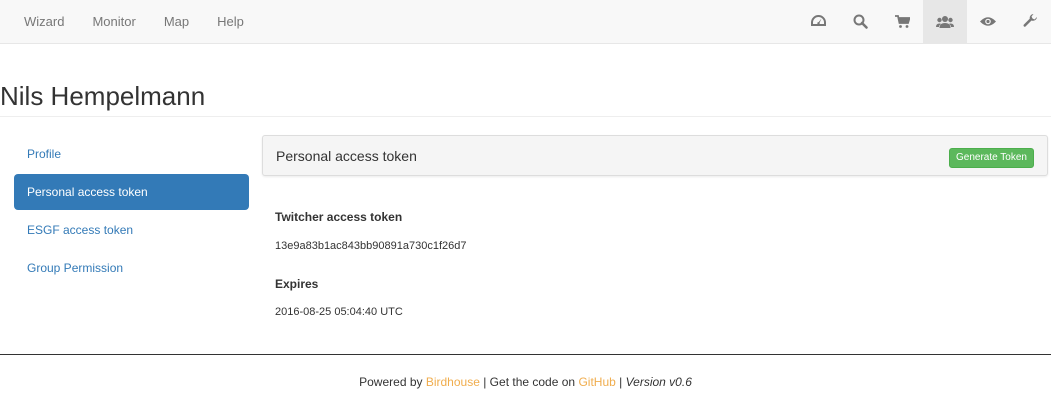 This screenshot has height=407, width=1051. I want to click on expires-label: Expires, so click(297, 284).